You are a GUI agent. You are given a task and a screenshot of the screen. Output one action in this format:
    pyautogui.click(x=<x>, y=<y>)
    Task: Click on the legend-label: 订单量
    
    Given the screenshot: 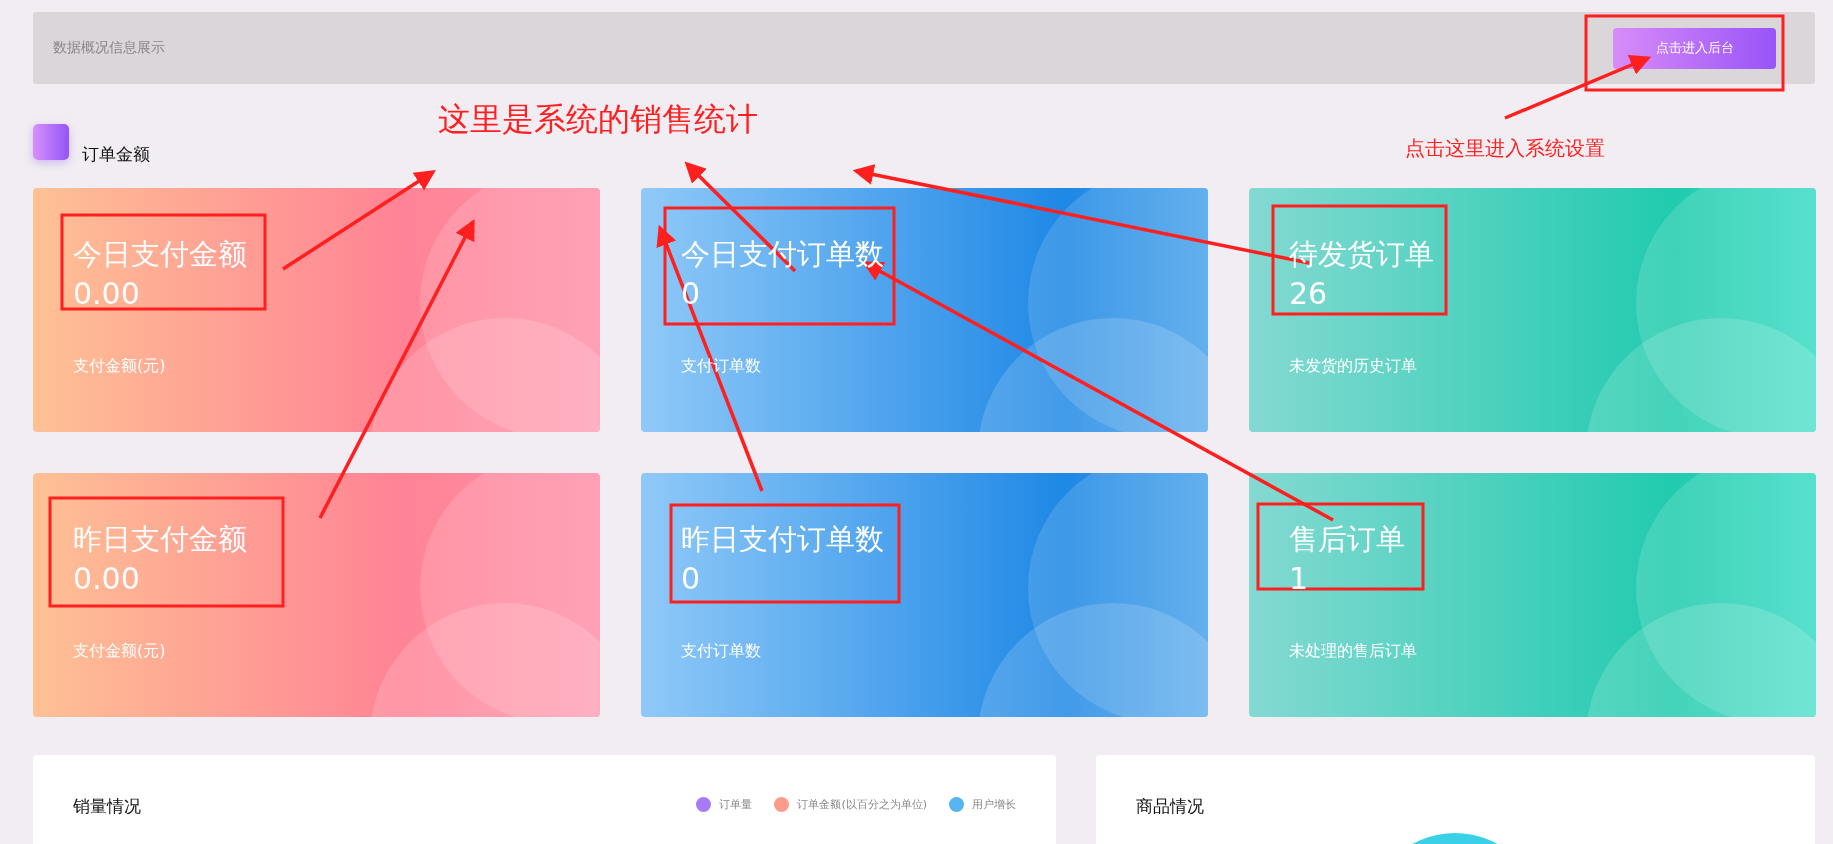 What is the action you would take?
    pyautogui.click(x=736, y=804)
    